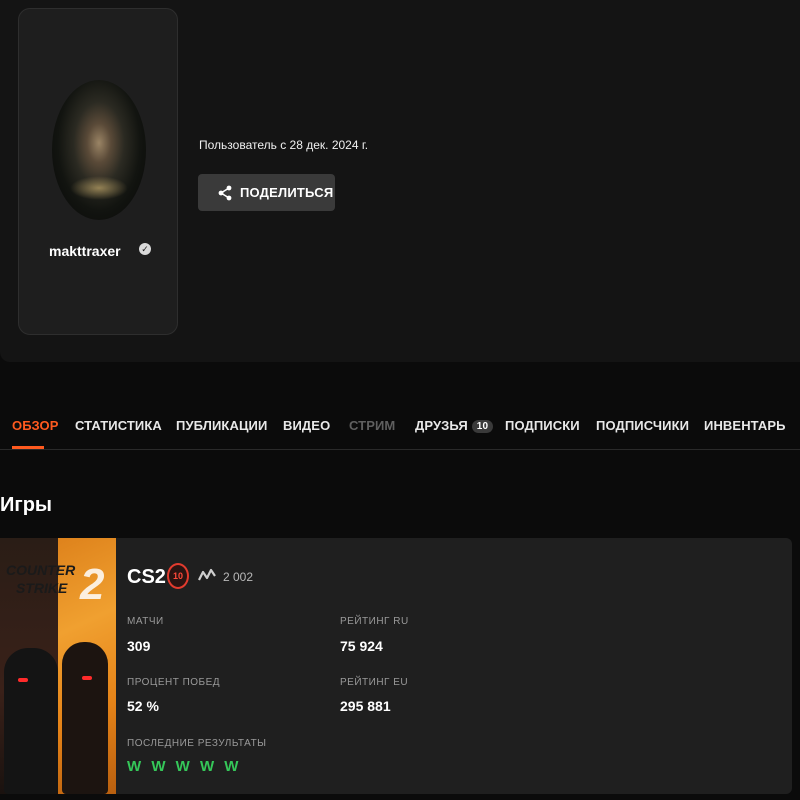 The image size is (800, 800). Describe the element at coordinates (178, 576) in the screenshot. I see `skill-level-badge: 10` at that location.